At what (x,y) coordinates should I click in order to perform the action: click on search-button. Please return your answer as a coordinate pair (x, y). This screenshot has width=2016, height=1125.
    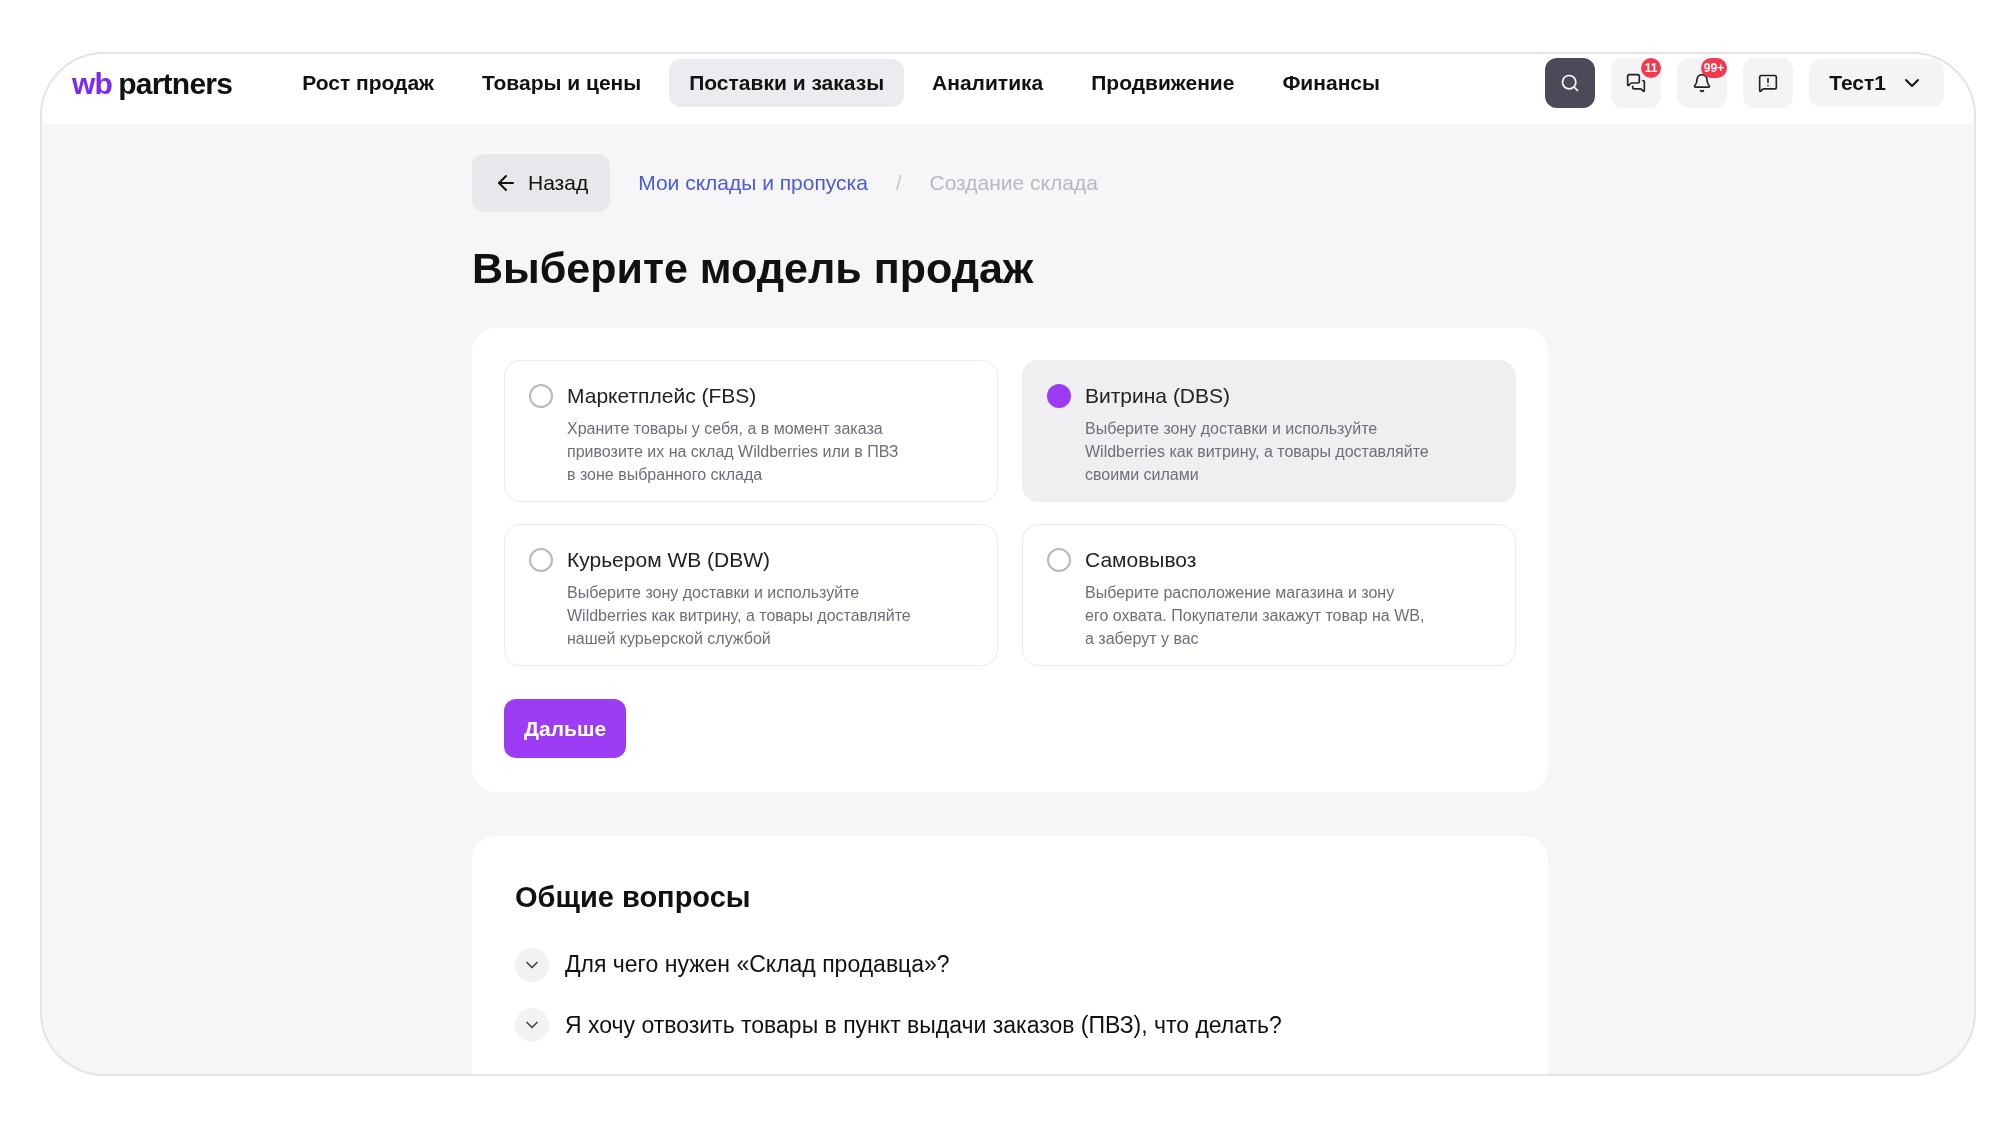
    Looking at the image, I should click on (1570, 83).